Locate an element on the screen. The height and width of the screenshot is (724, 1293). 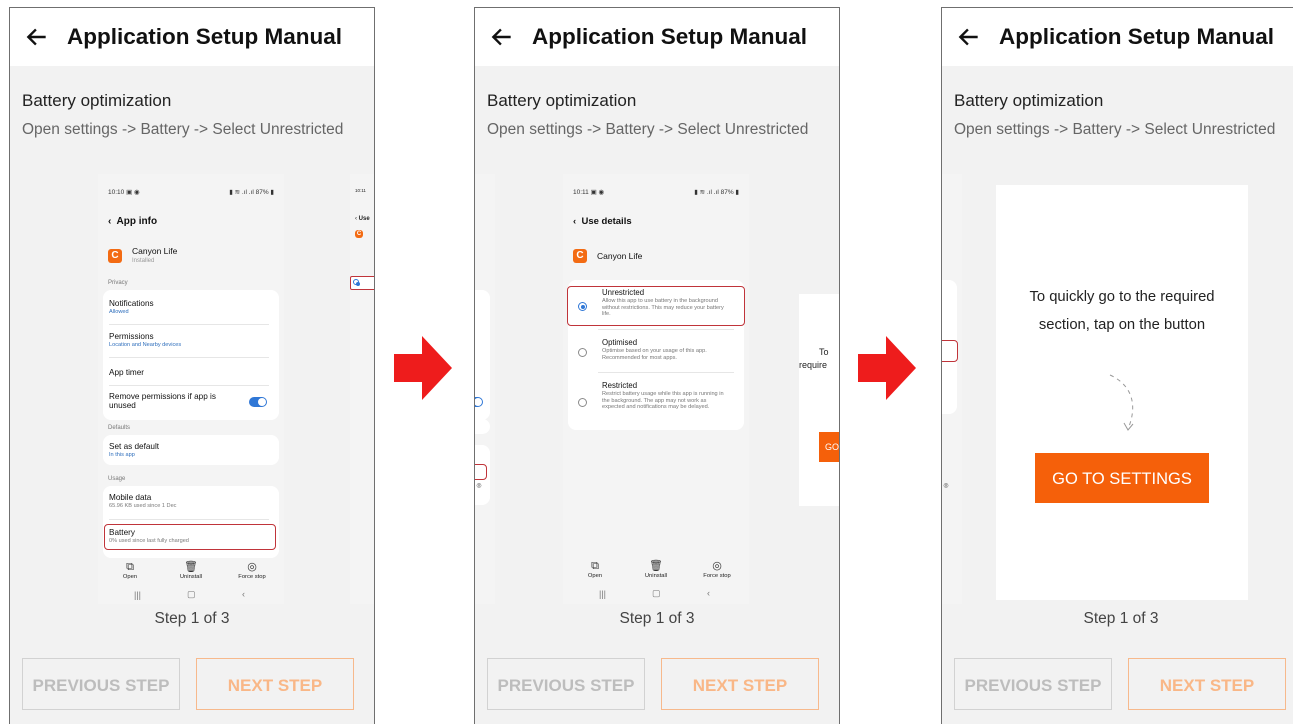
toggle-switch is located at coordinates (258, 402).